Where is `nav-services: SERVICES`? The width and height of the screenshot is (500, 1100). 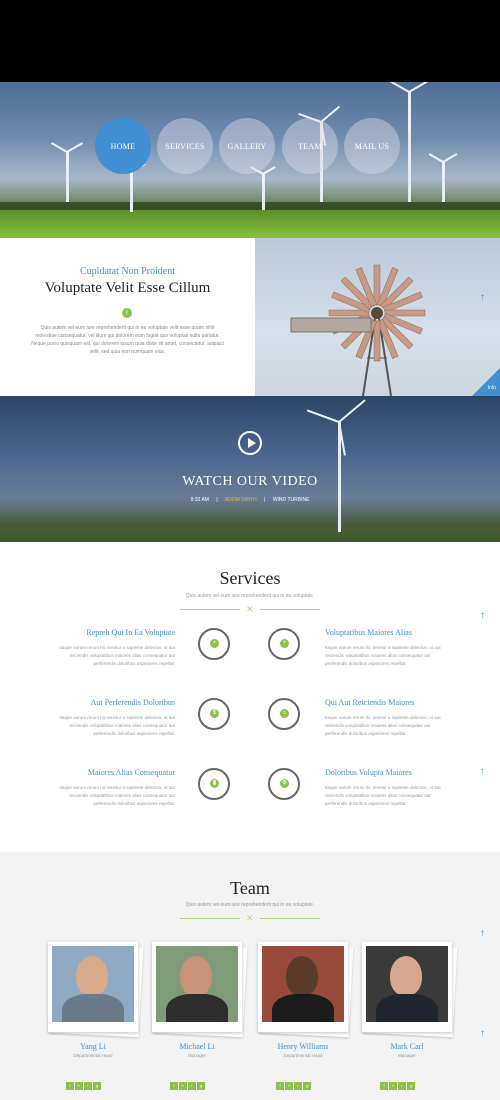
nav-services: SERVICES is located at coordinates (185, 146).